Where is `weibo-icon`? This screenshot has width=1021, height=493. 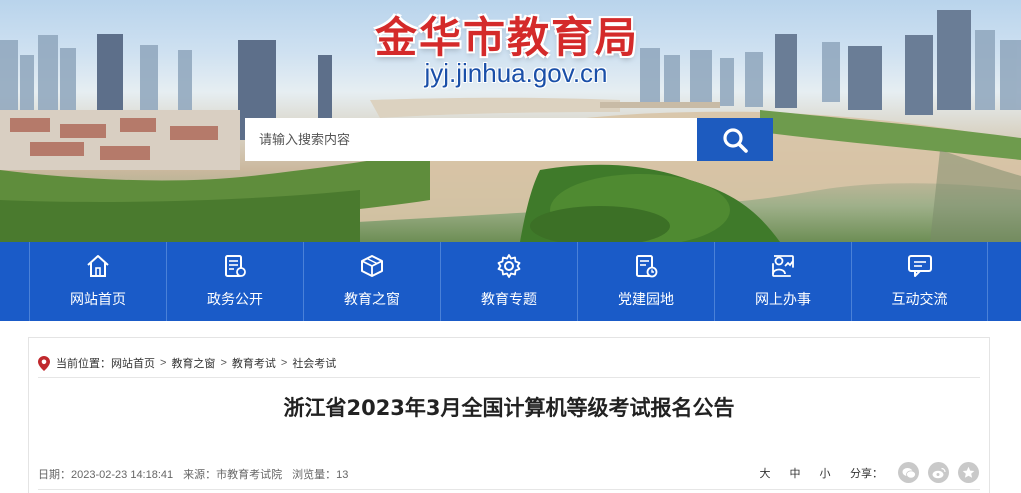 weibo-icon is located at coordinates (938, 472).